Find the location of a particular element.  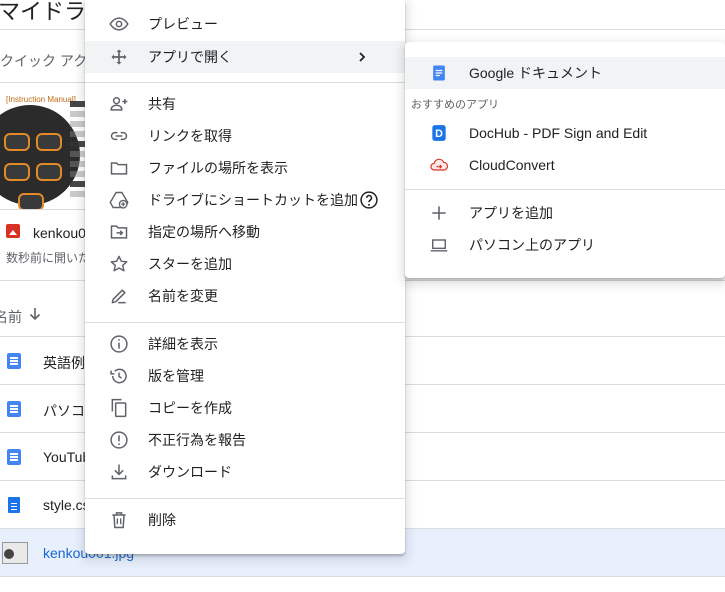

menu-item-get-link: リンクを取得 is located at coordinates (245, 136).